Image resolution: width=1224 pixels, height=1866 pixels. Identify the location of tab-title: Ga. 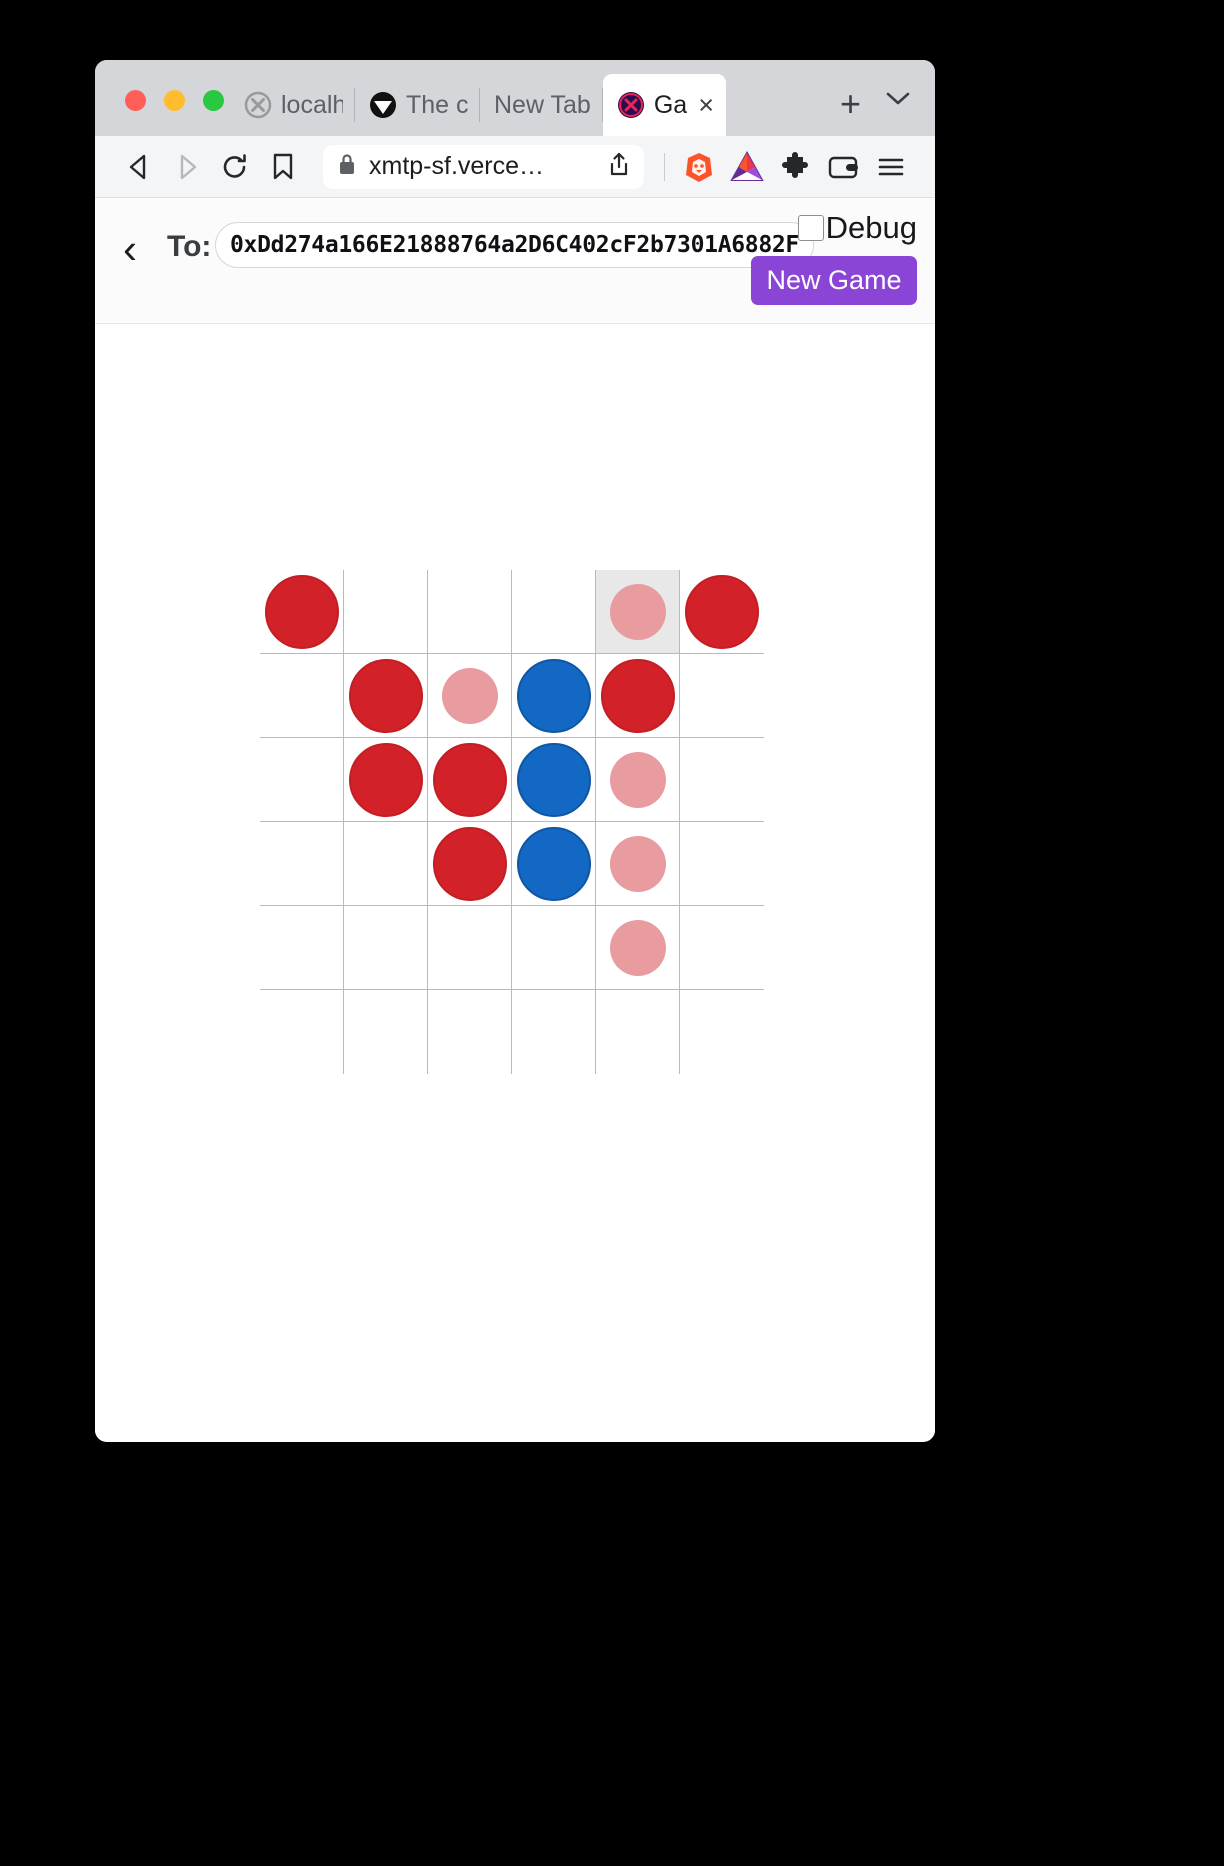
(670, 105).